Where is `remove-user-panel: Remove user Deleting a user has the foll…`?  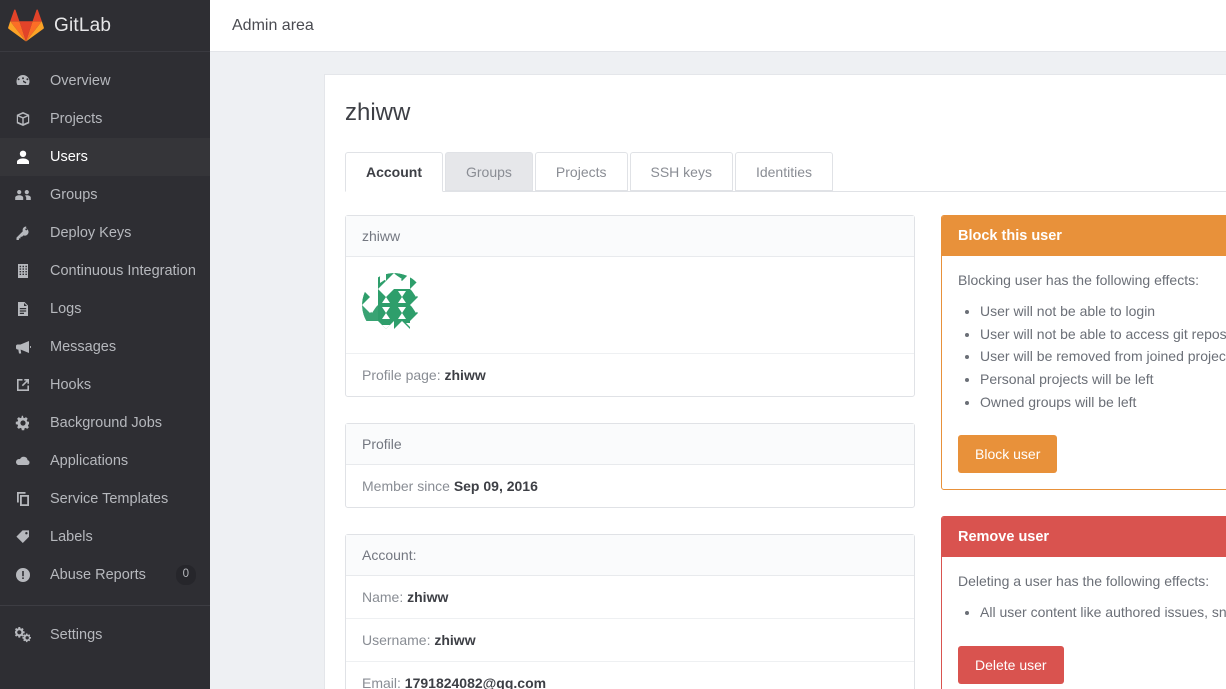
remove-user-panel: Remove user Deleting a user has the foll… is located at coordinates (1083, 602).